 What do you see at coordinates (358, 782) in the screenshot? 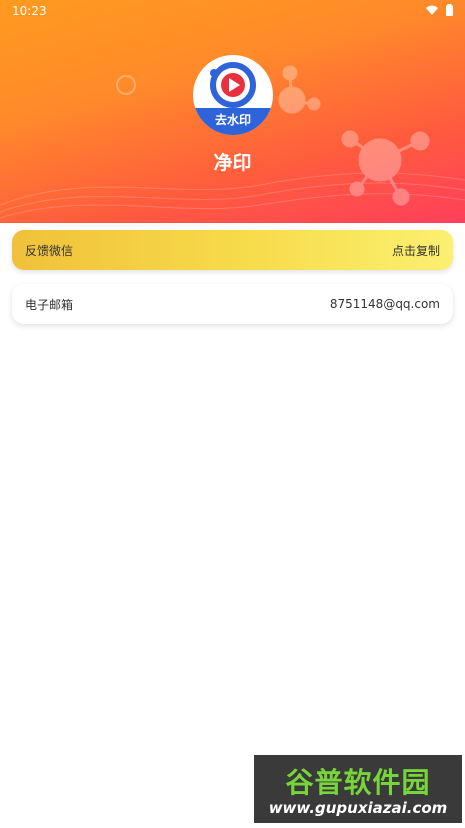
I see `watermark-title: 谷普软件园` at bounding box center [358, 782].